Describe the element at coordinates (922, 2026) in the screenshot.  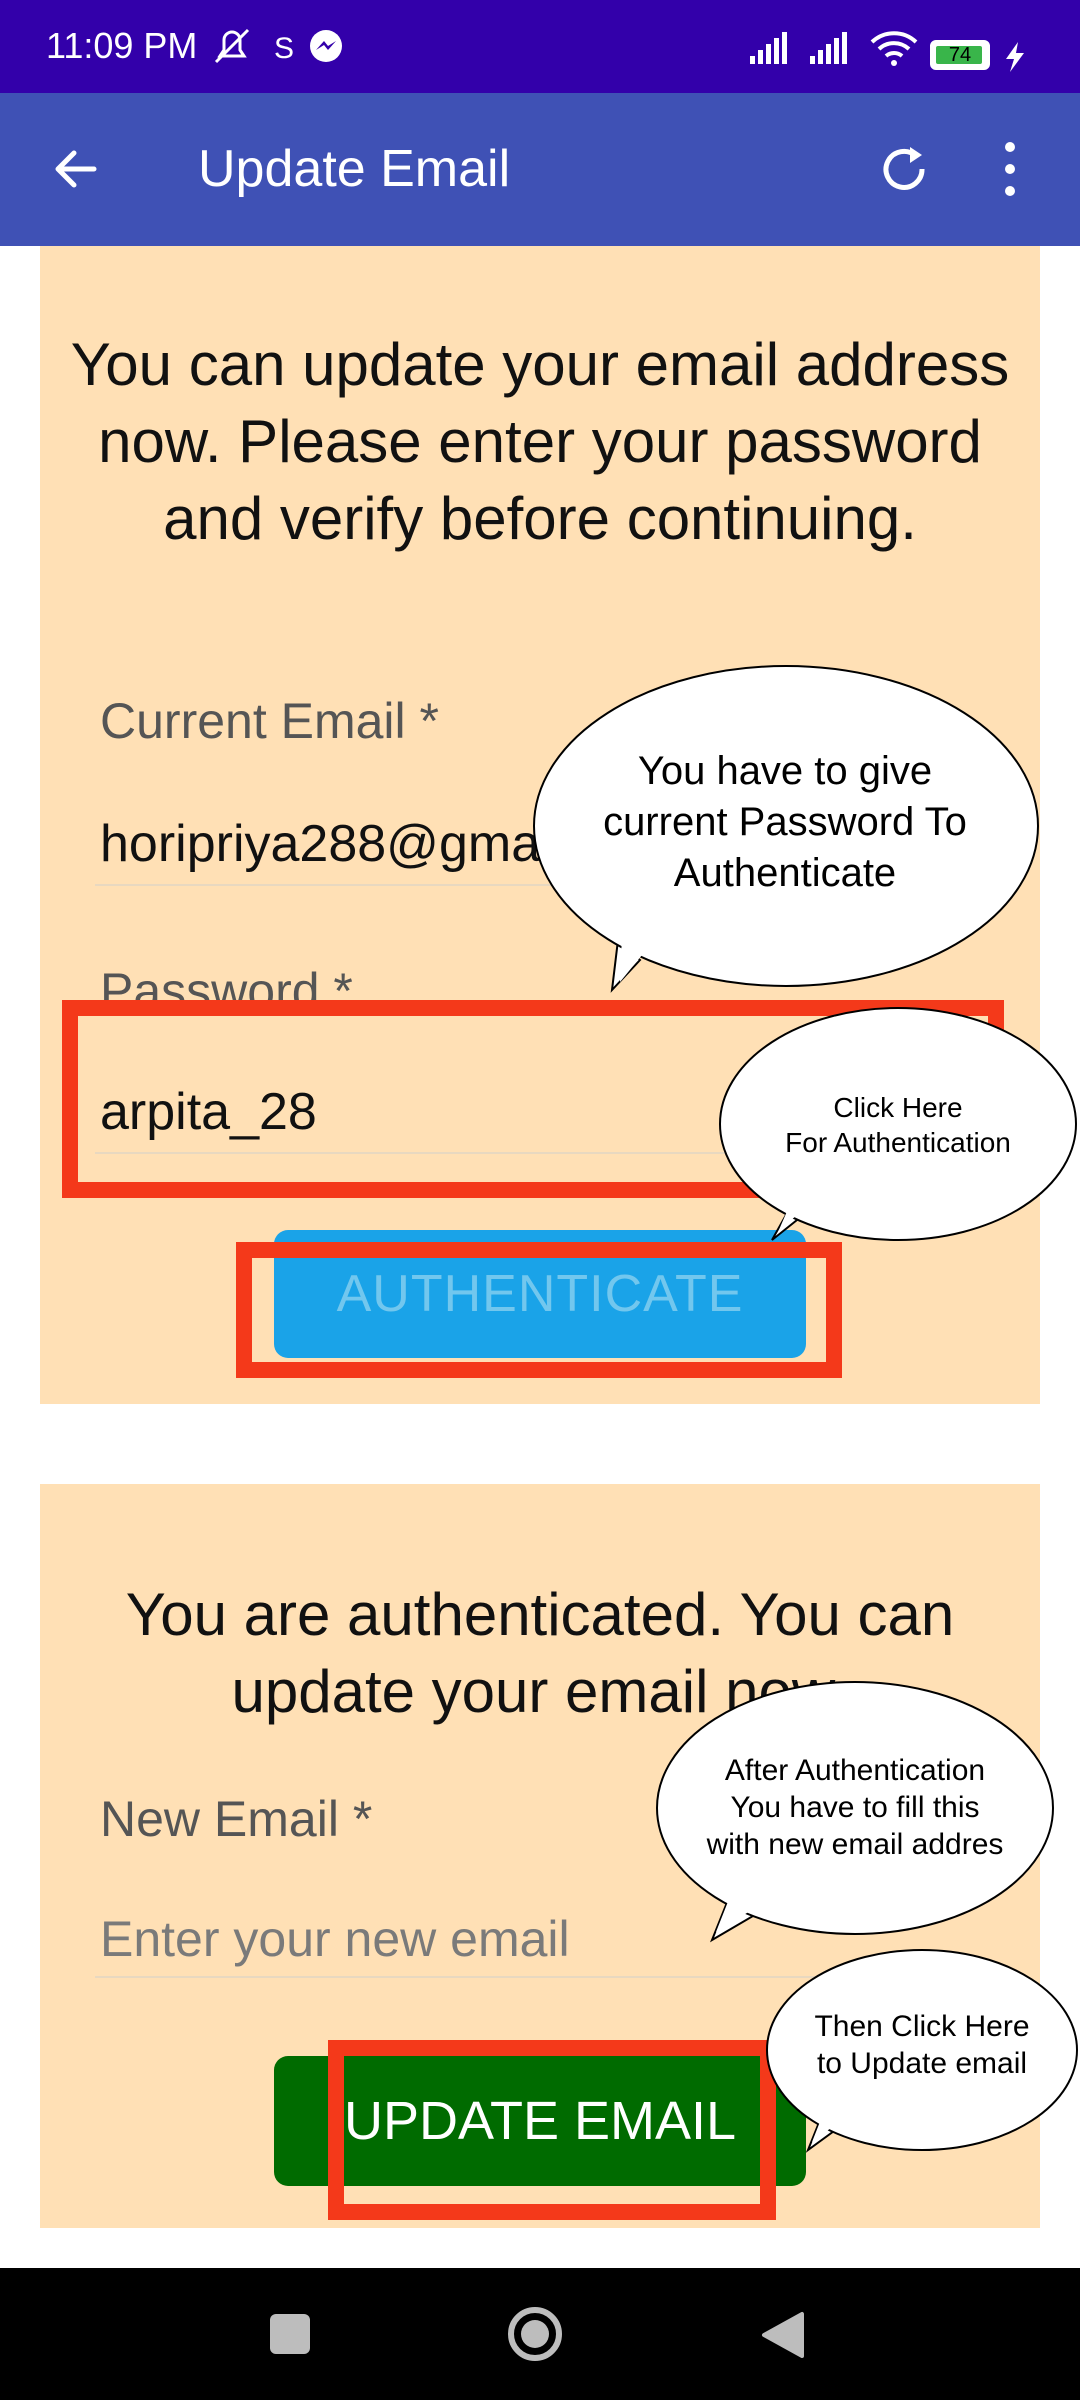
I see `update-hint-line1: Then Click Here` at that location.